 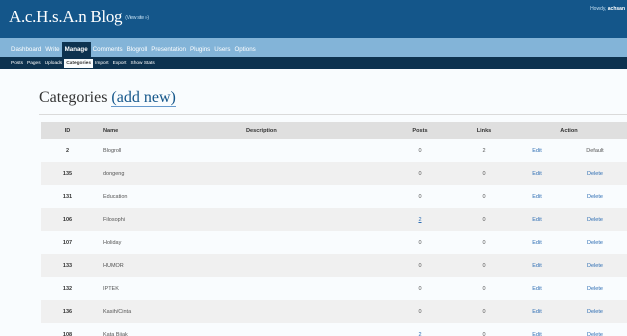 I want to click on blog-title-text: A.c.H.s.A.n Blog, so click(x=66, y=16).